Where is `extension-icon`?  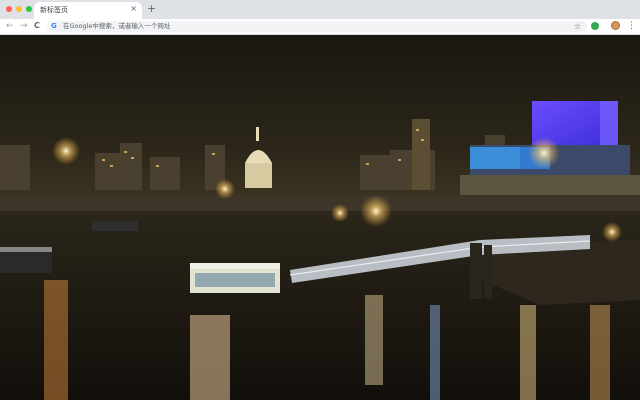 extension-icon is located at coordinates (595, 26).